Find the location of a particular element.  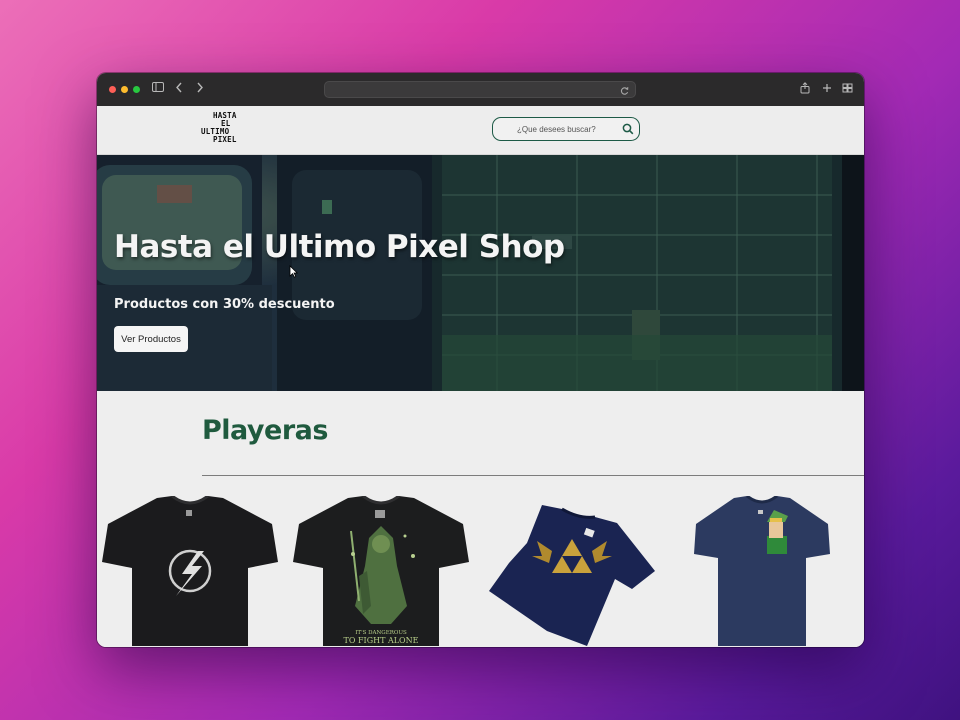

product-card-zelda-link-tshirt: IT'S DANGEROUS TO FIGHT ALONE is located at coordinates (381, 570).